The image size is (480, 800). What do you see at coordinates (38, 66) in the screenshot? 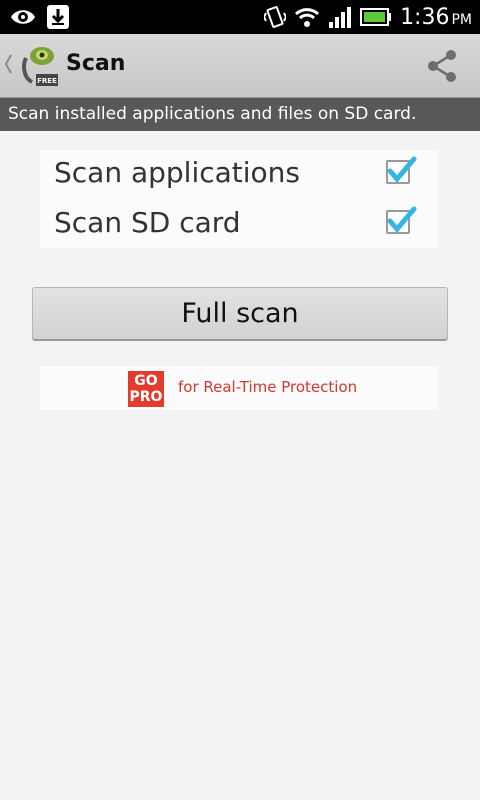
I see `app-logo-icon: FREE` at bounding box center [38, 66].